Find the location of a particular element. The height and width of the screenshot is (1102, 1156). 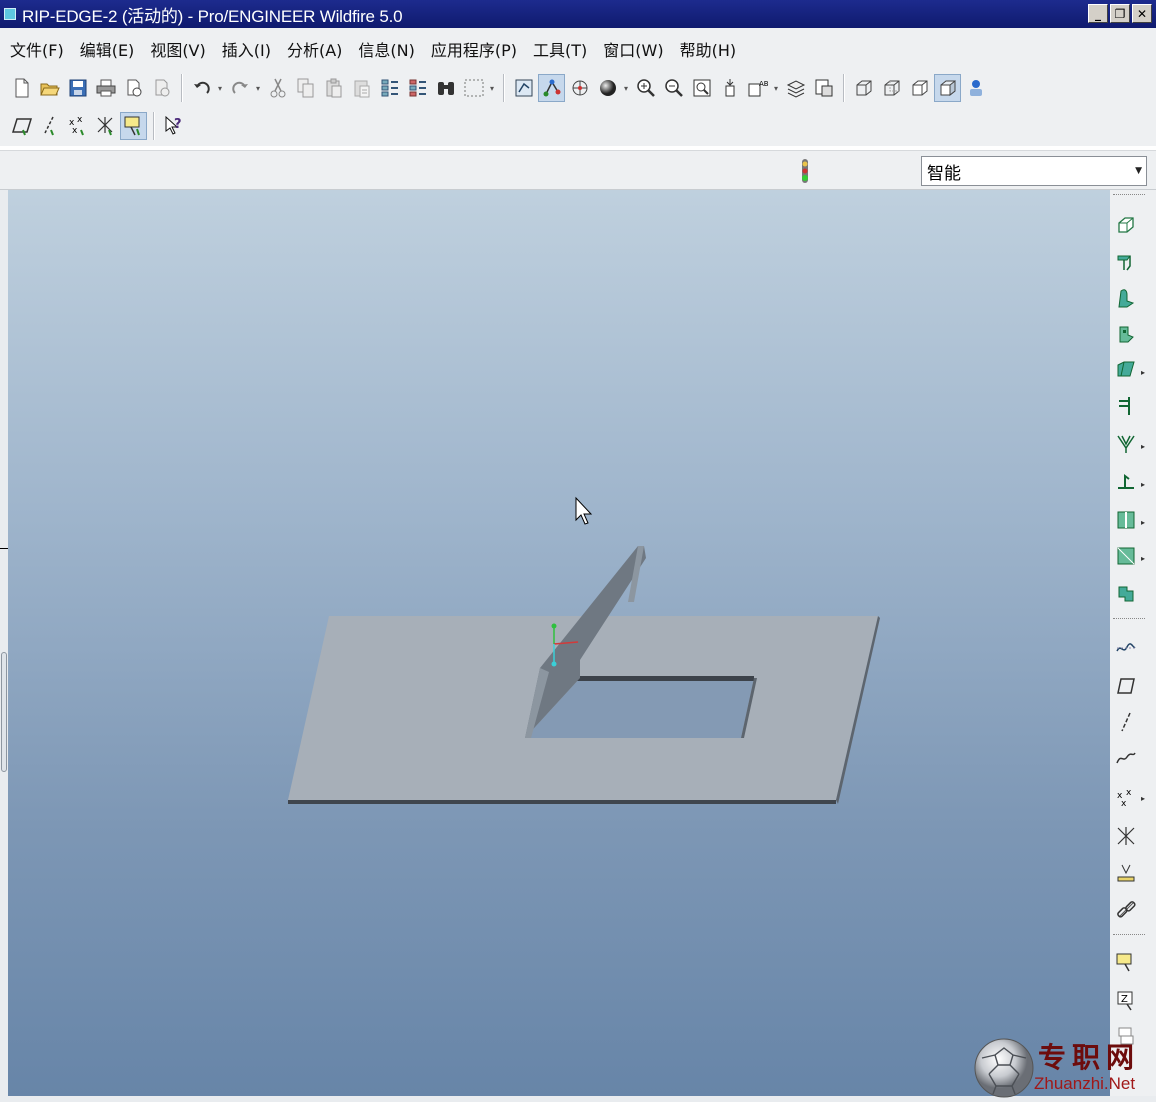

menu-tools: 工具(T) is located at coordinates (560, 49).